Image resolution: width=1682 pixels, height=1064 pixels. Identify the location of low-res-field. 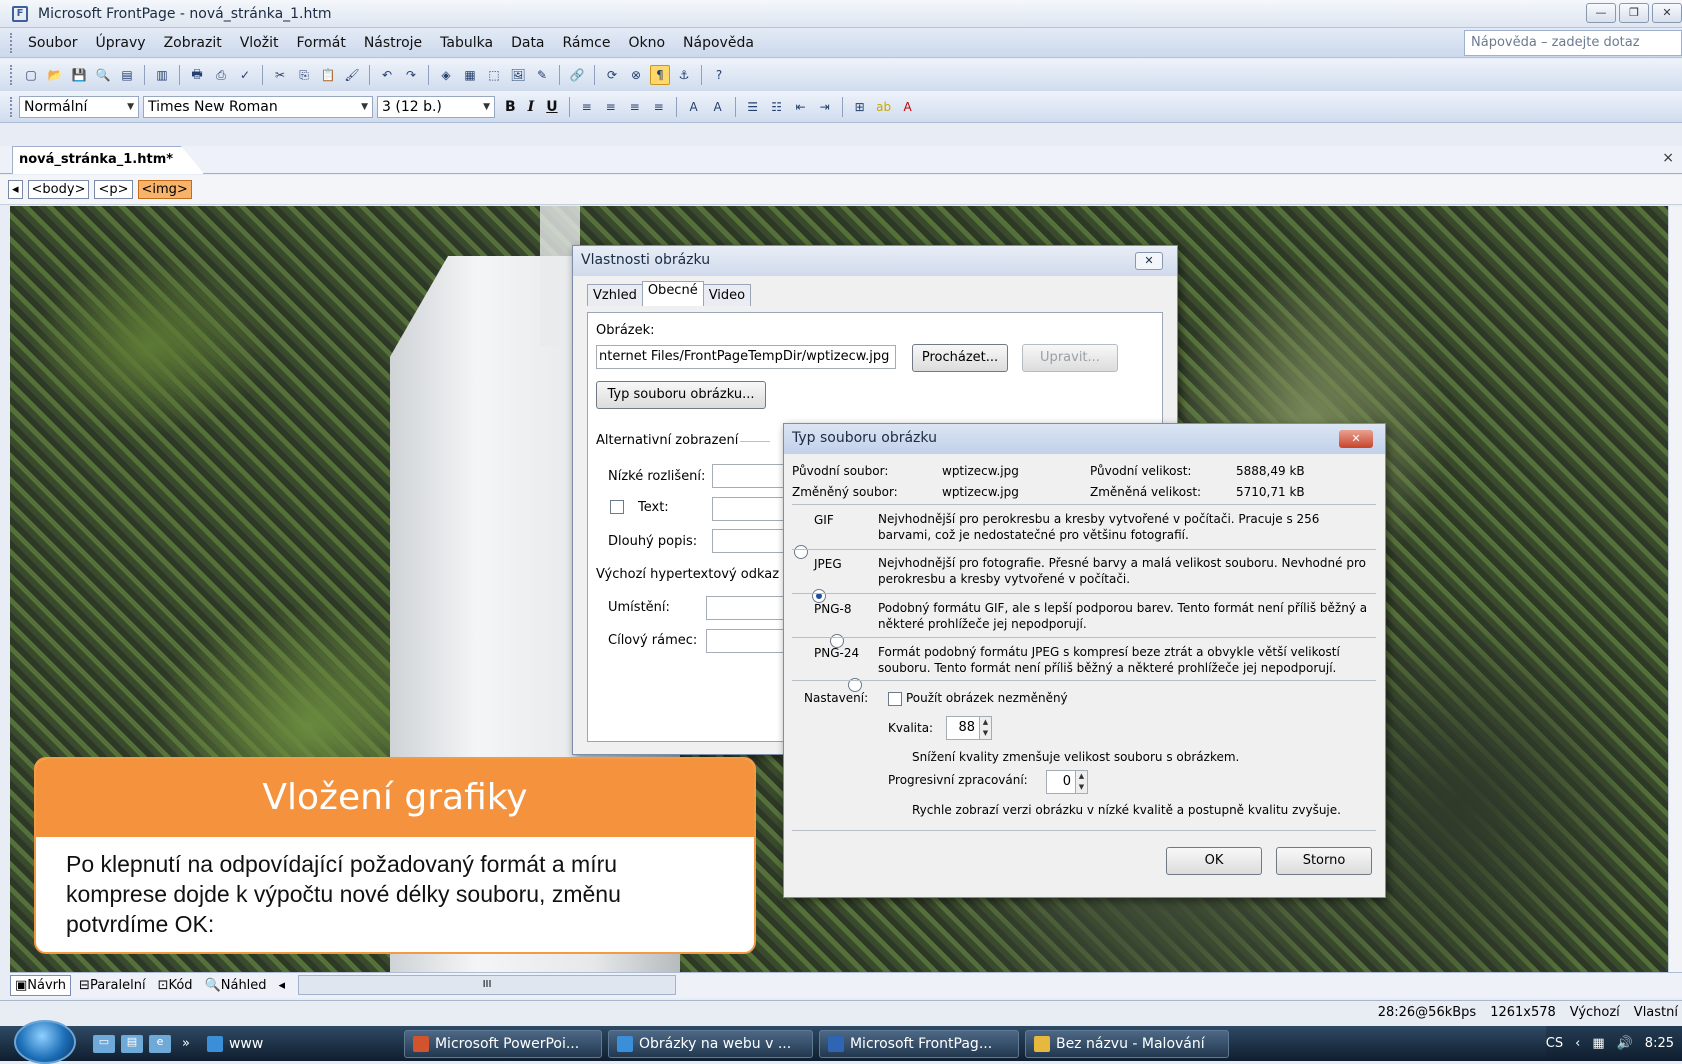
(752, 476).